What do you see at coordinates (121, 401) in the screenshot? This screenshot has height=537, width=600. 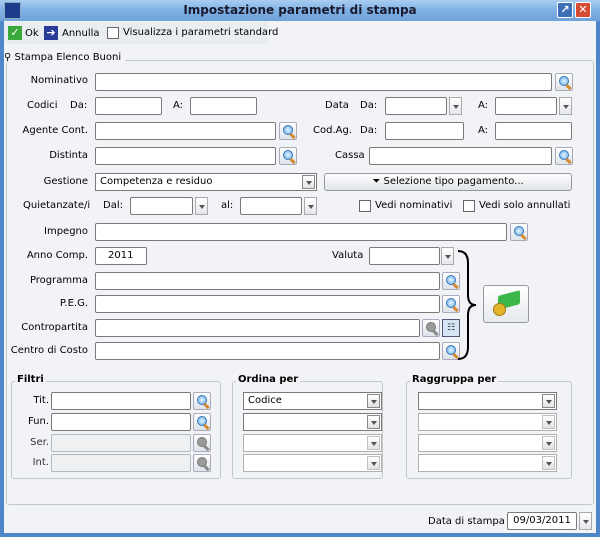 I see `tit-input` at bounding box center [121, 401].